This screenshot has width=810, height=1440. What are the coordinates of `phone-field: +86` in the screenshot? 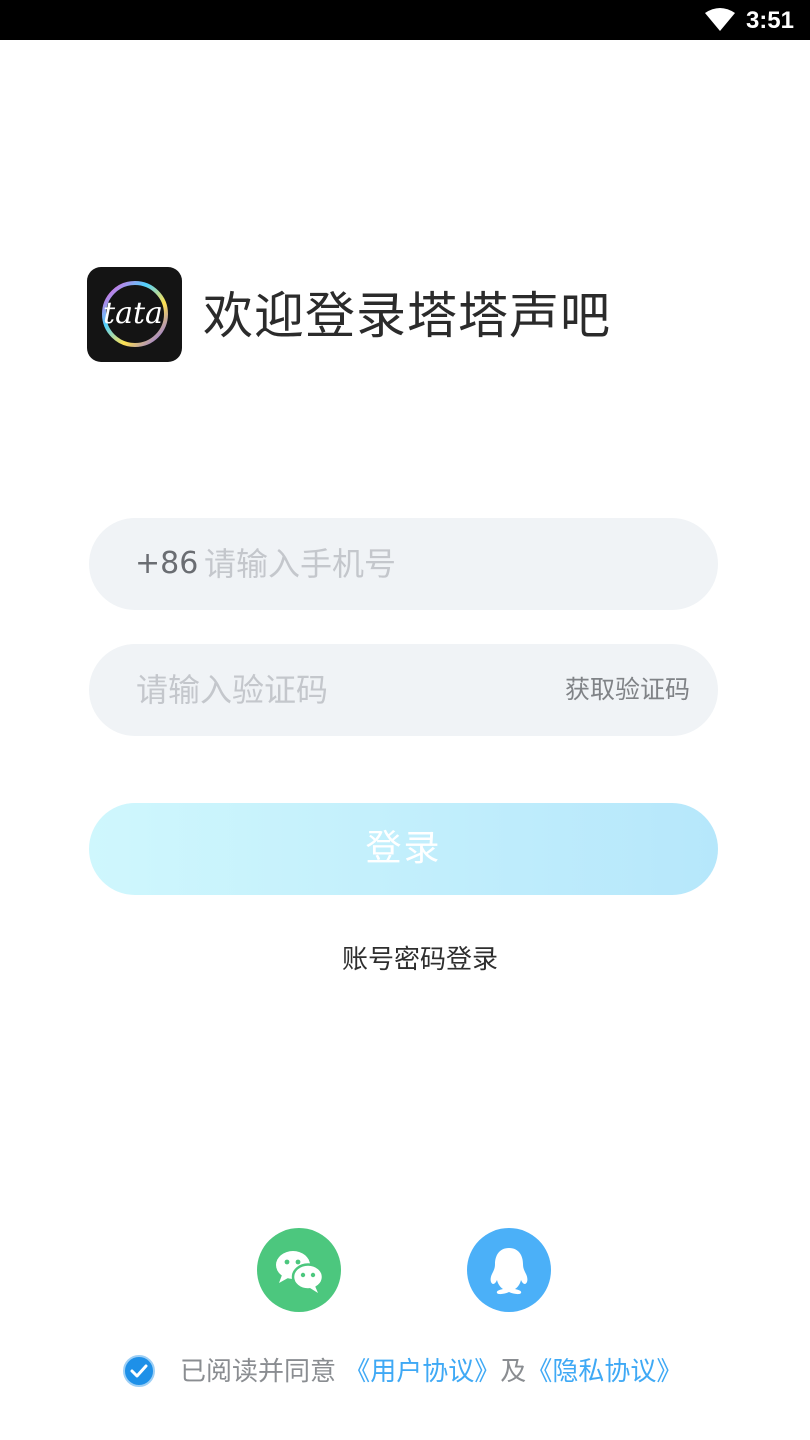 It's located at (403, 564).